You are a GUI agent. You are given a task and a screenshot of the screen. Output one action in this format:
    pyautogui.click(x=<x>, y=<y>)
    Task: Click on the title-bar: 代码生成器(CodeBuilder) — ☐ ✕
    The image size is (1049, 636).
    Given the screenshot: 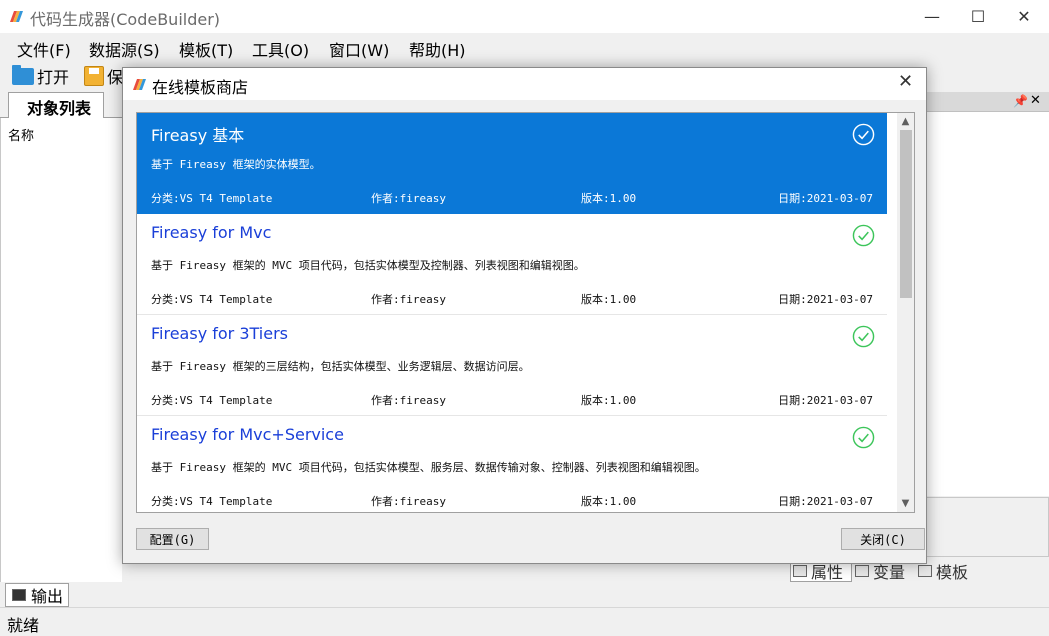 What is the action you would take?
    pyautogui.click(x=524, y=16)
    